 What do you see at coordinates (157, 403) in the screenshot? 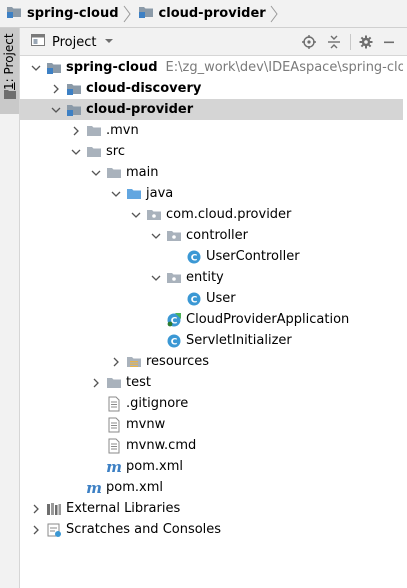
I see `node-name: .gitignore` at bounding box center [157, 403].